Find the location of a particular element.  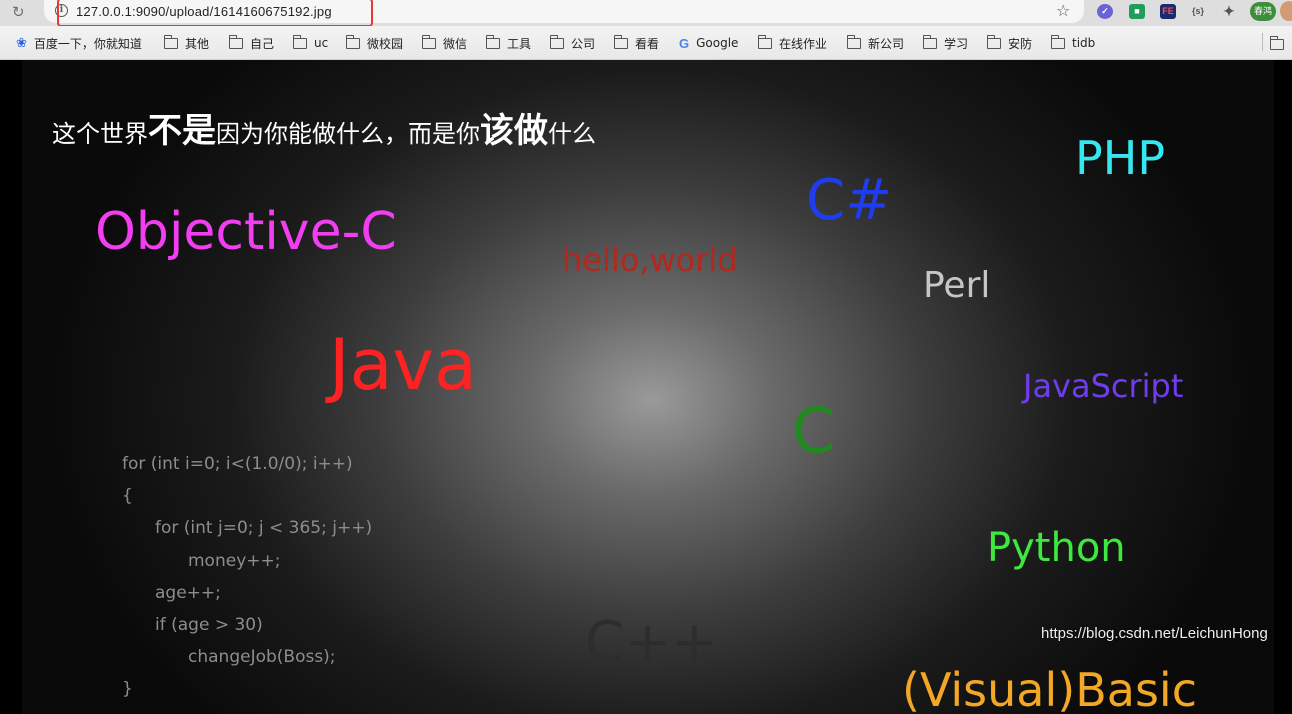

motto-part: 什么 is located at coordinates (572, 134).